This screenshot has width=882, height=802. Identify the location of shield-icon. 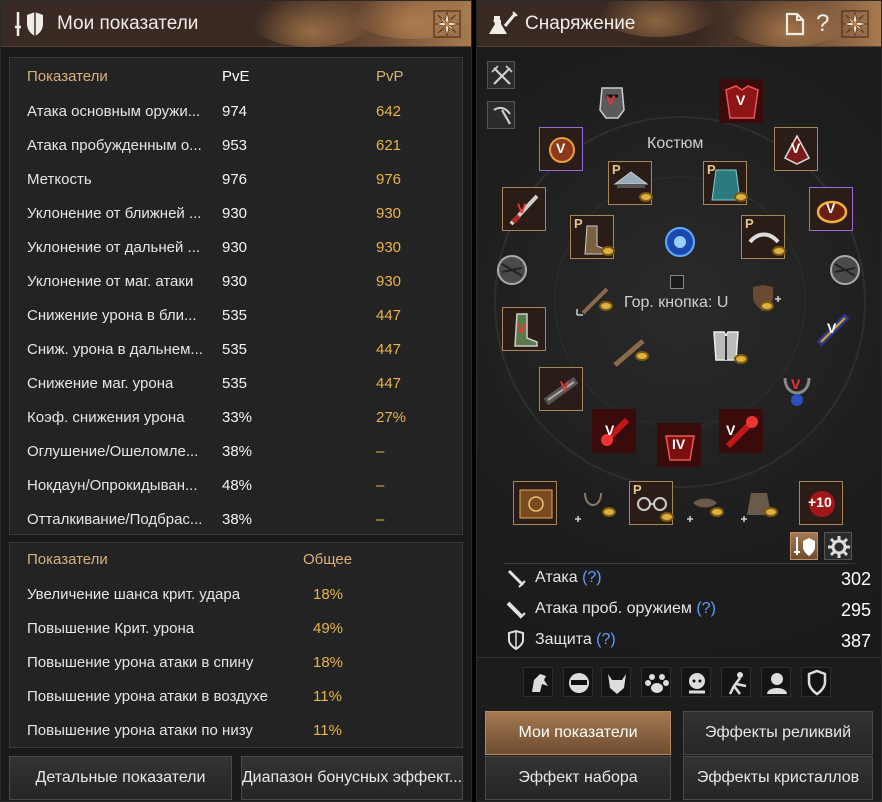
(817, 682).